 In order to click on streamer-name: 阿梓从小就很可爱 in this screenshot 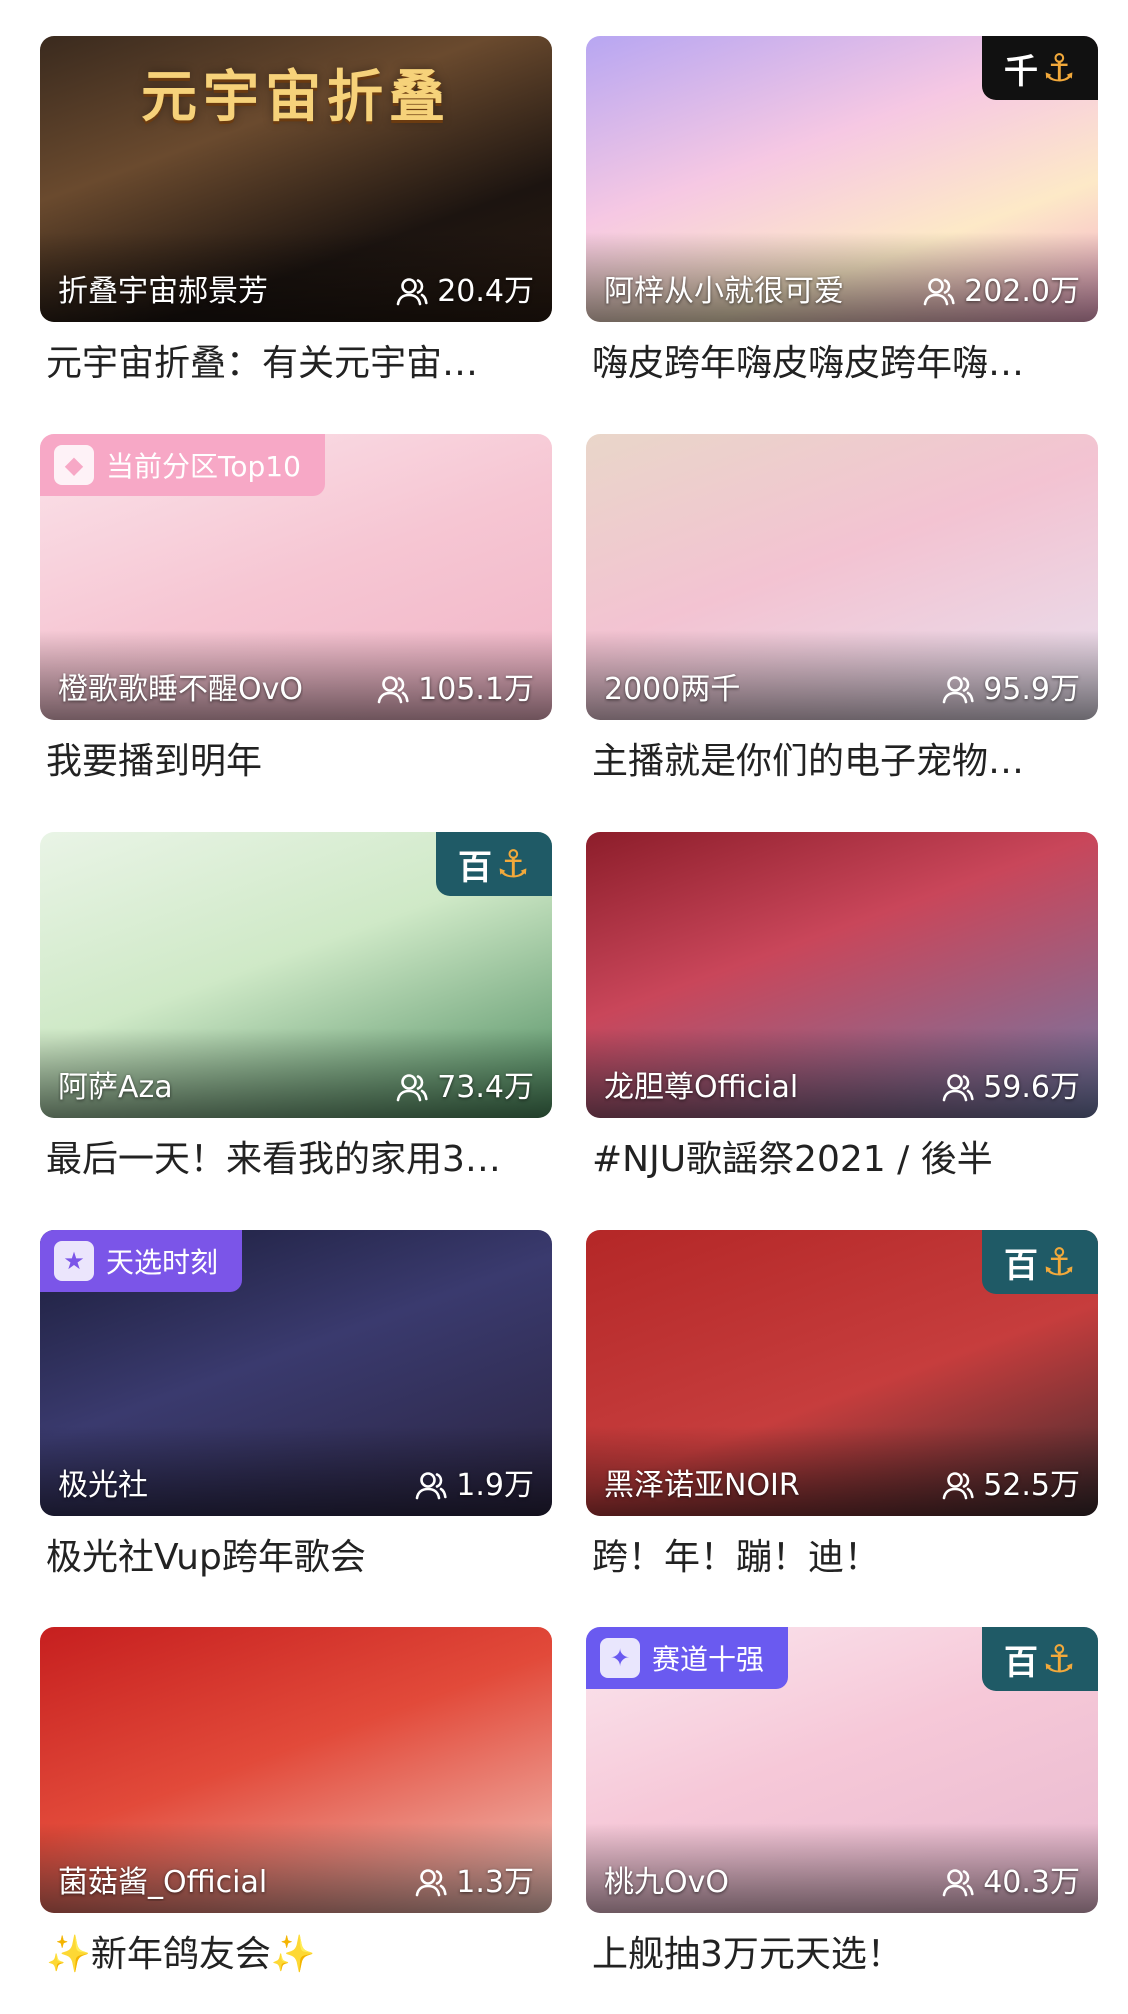, I will do `click(724, 291)`.